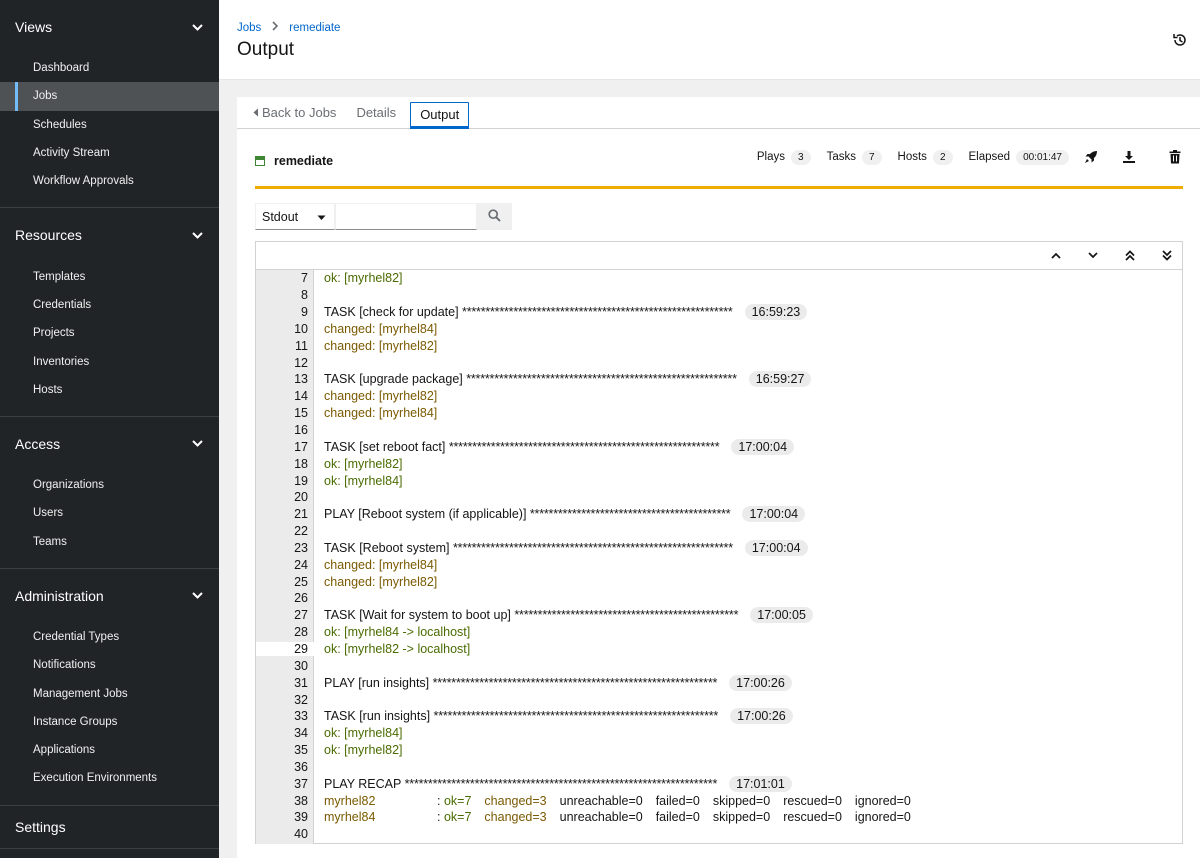  I want to click on tab-details: Details, so click(376, 112).